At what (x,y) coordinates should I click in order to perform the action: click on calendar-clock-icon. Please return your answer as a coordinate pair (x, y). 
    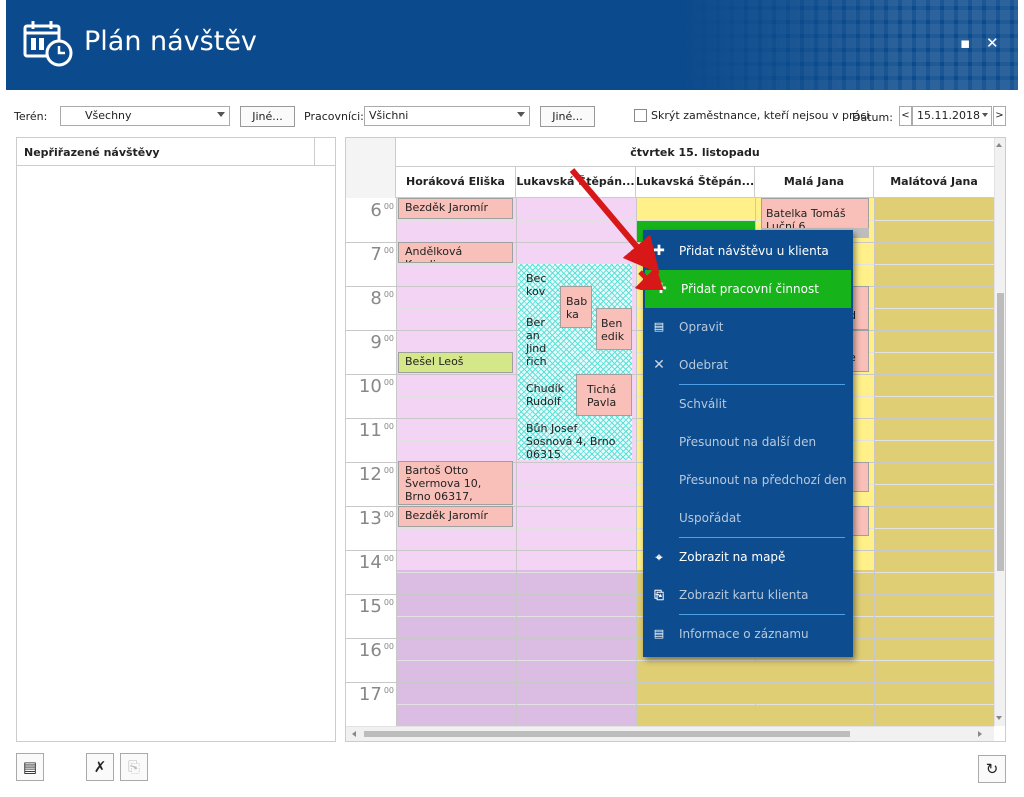
    Looking at the image, I should click on (48, 44).